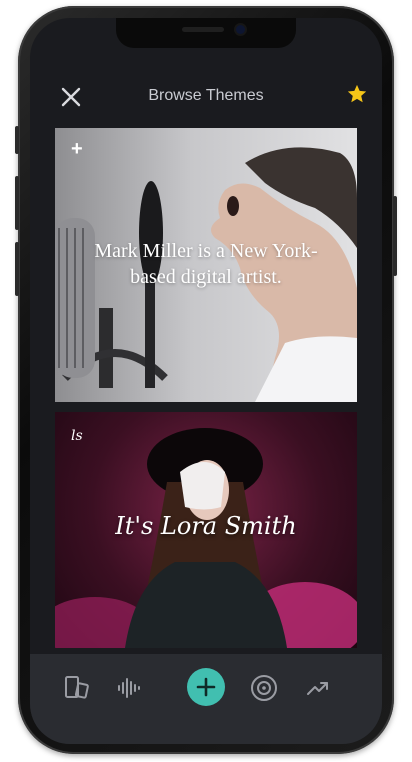  Describe the element at coordinates (203, 29) in the screenshot. I see `speaker` at that location.